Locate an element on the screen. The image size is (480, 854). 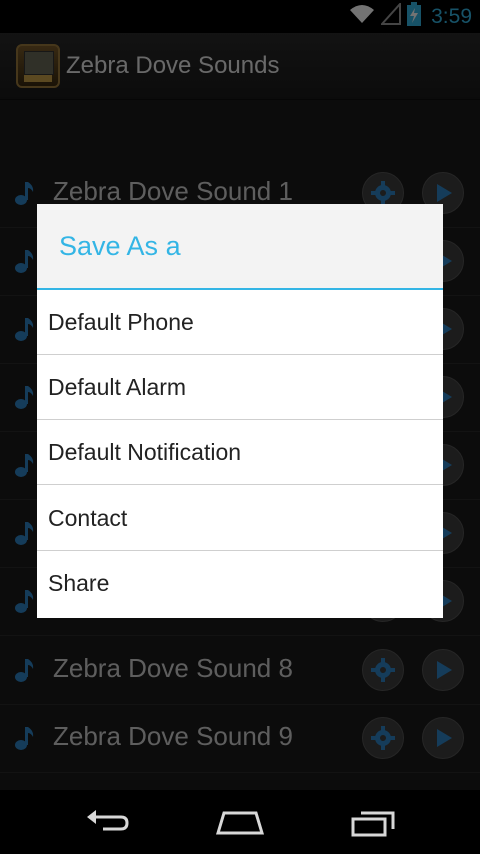
back-button is located at coordinates (107, 822).